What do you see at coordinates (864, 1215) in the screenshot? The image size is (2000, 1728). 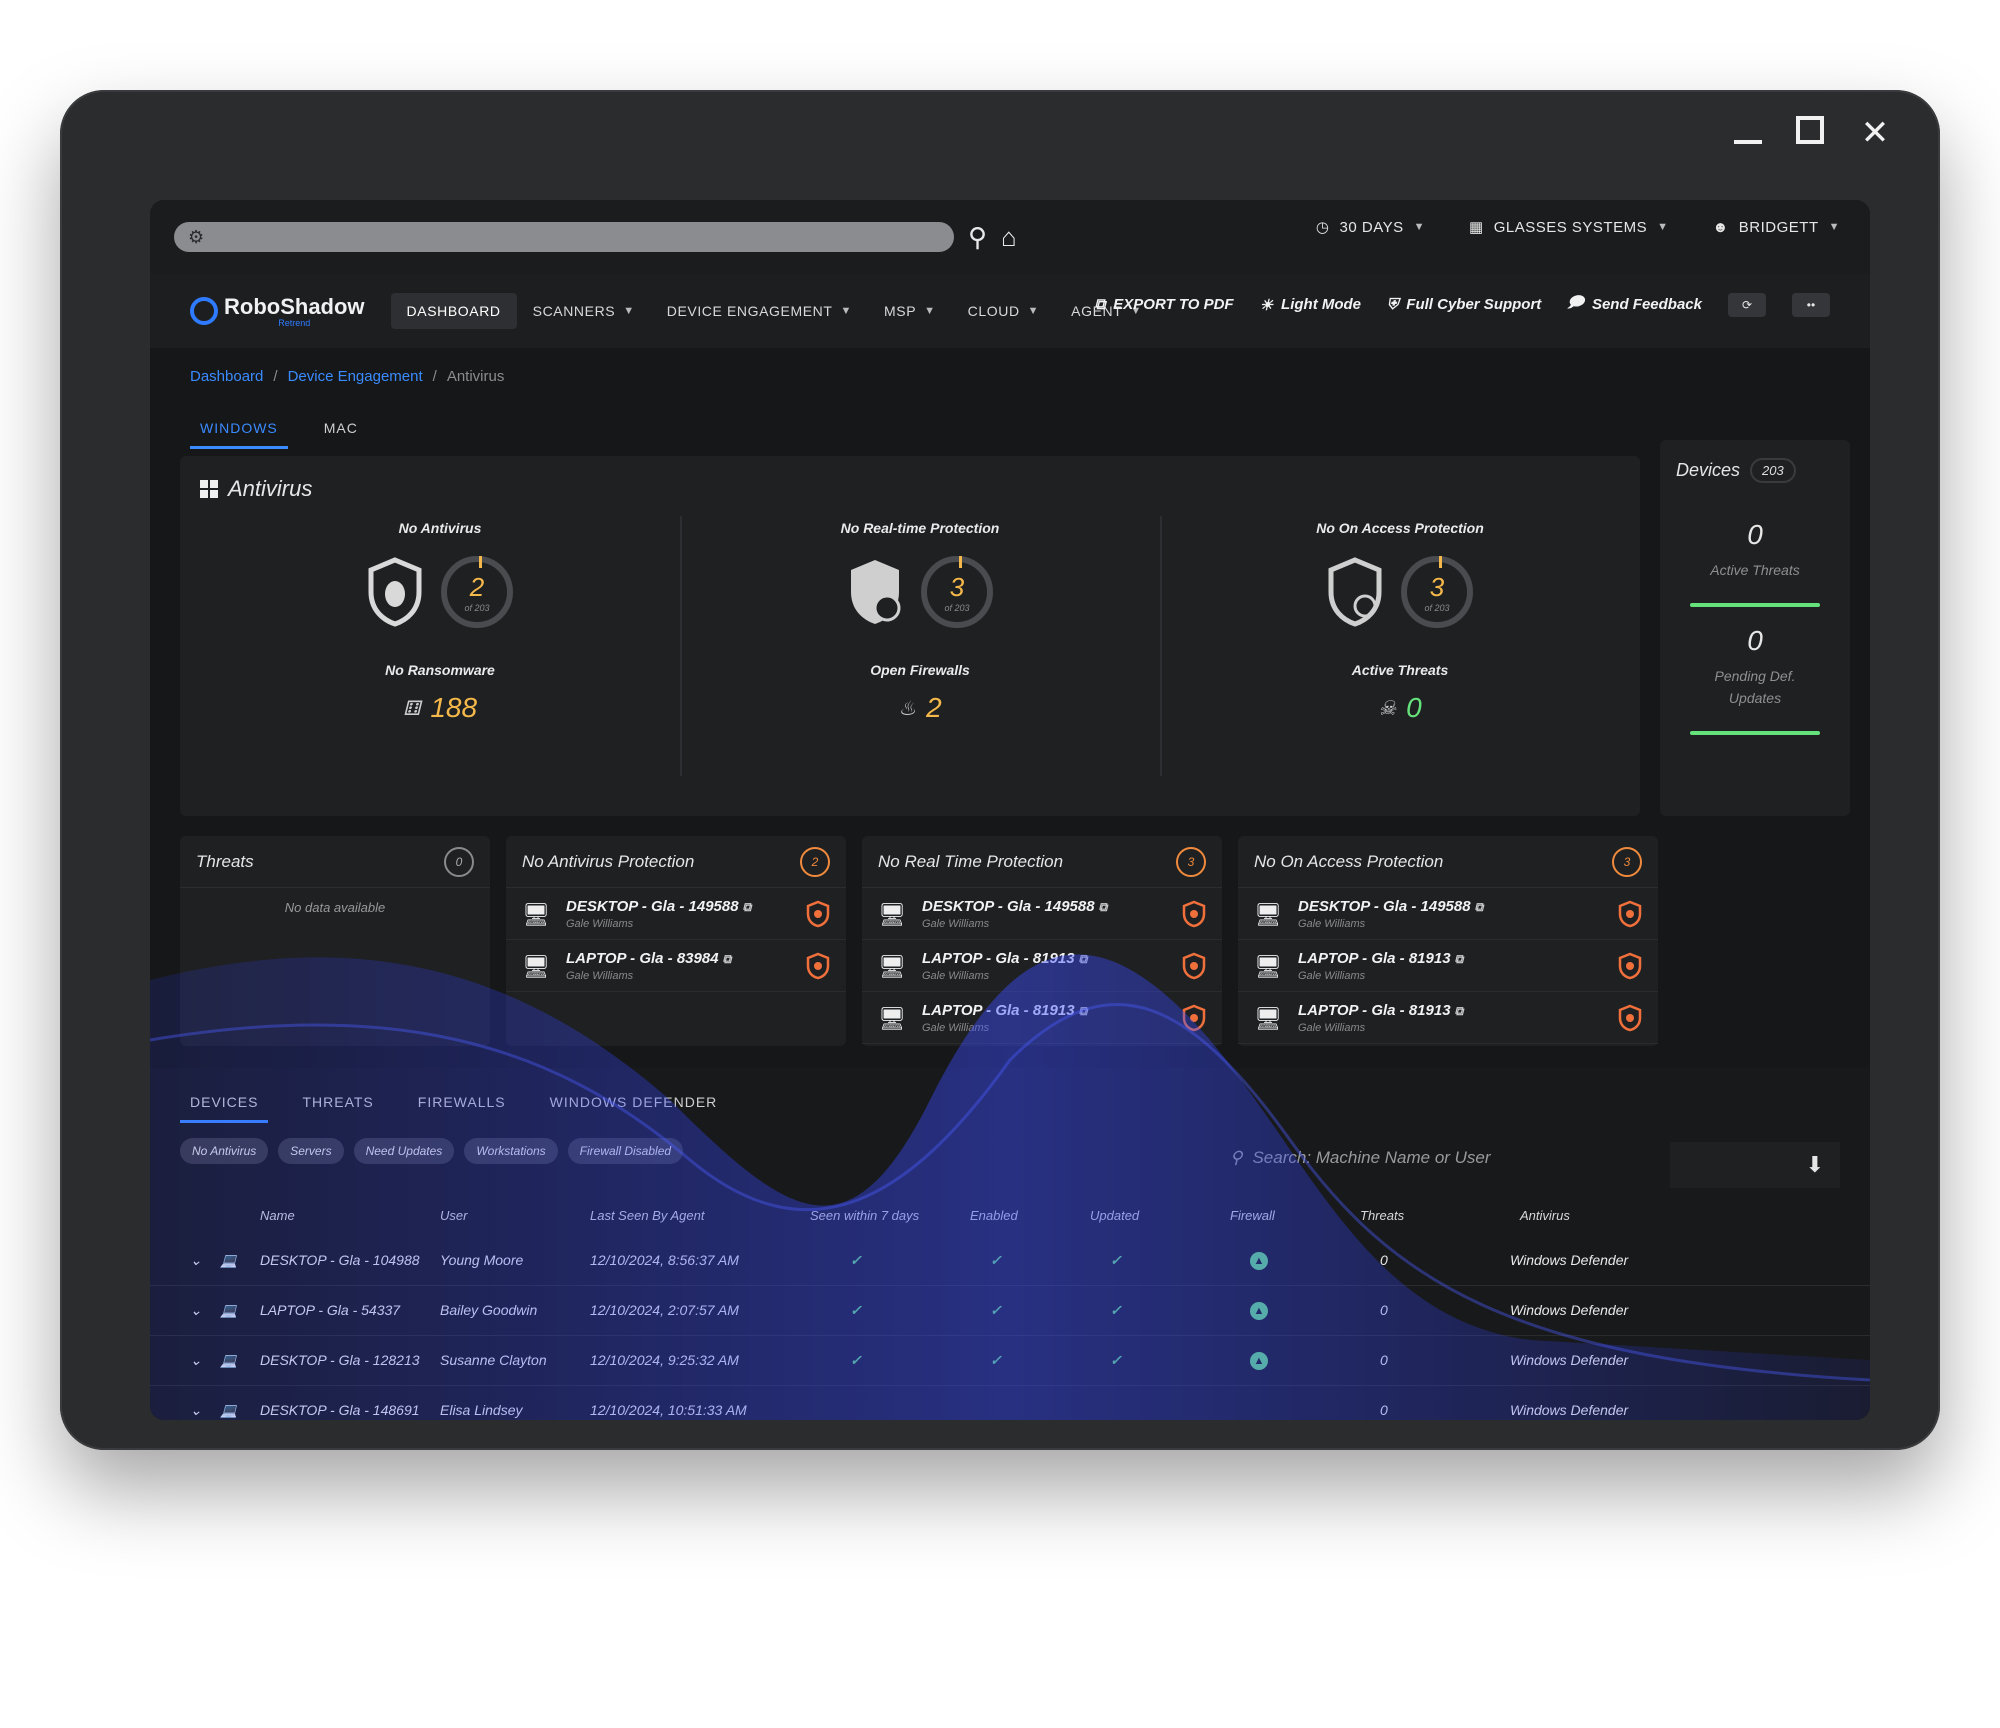 I see `col-seen-7-days: Seen within 7 days` at bounding box center [864, 1215].